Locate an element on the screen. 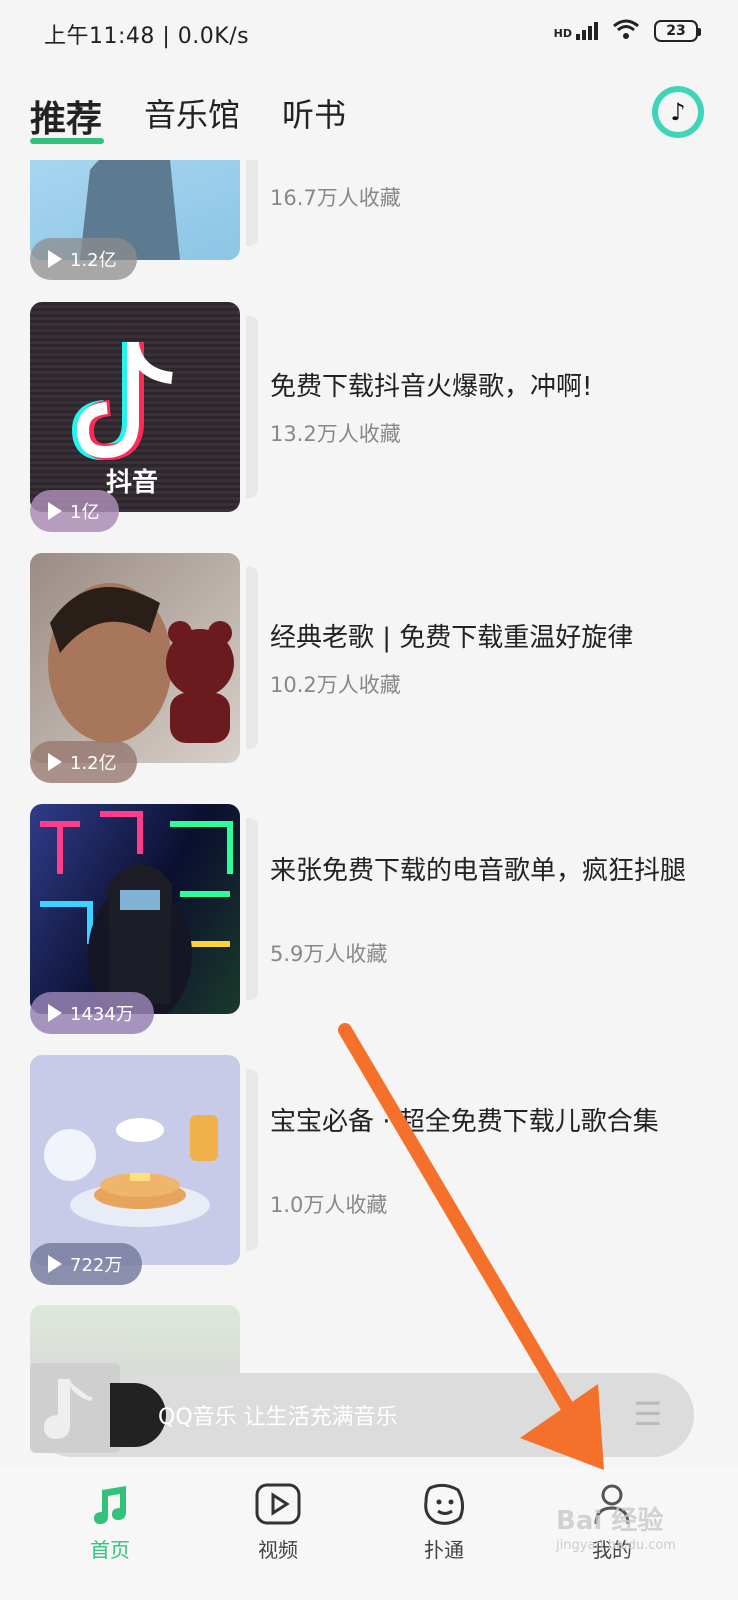  playlist-favorites: 16.7万人收藏 is located at coordinates (335, 198).